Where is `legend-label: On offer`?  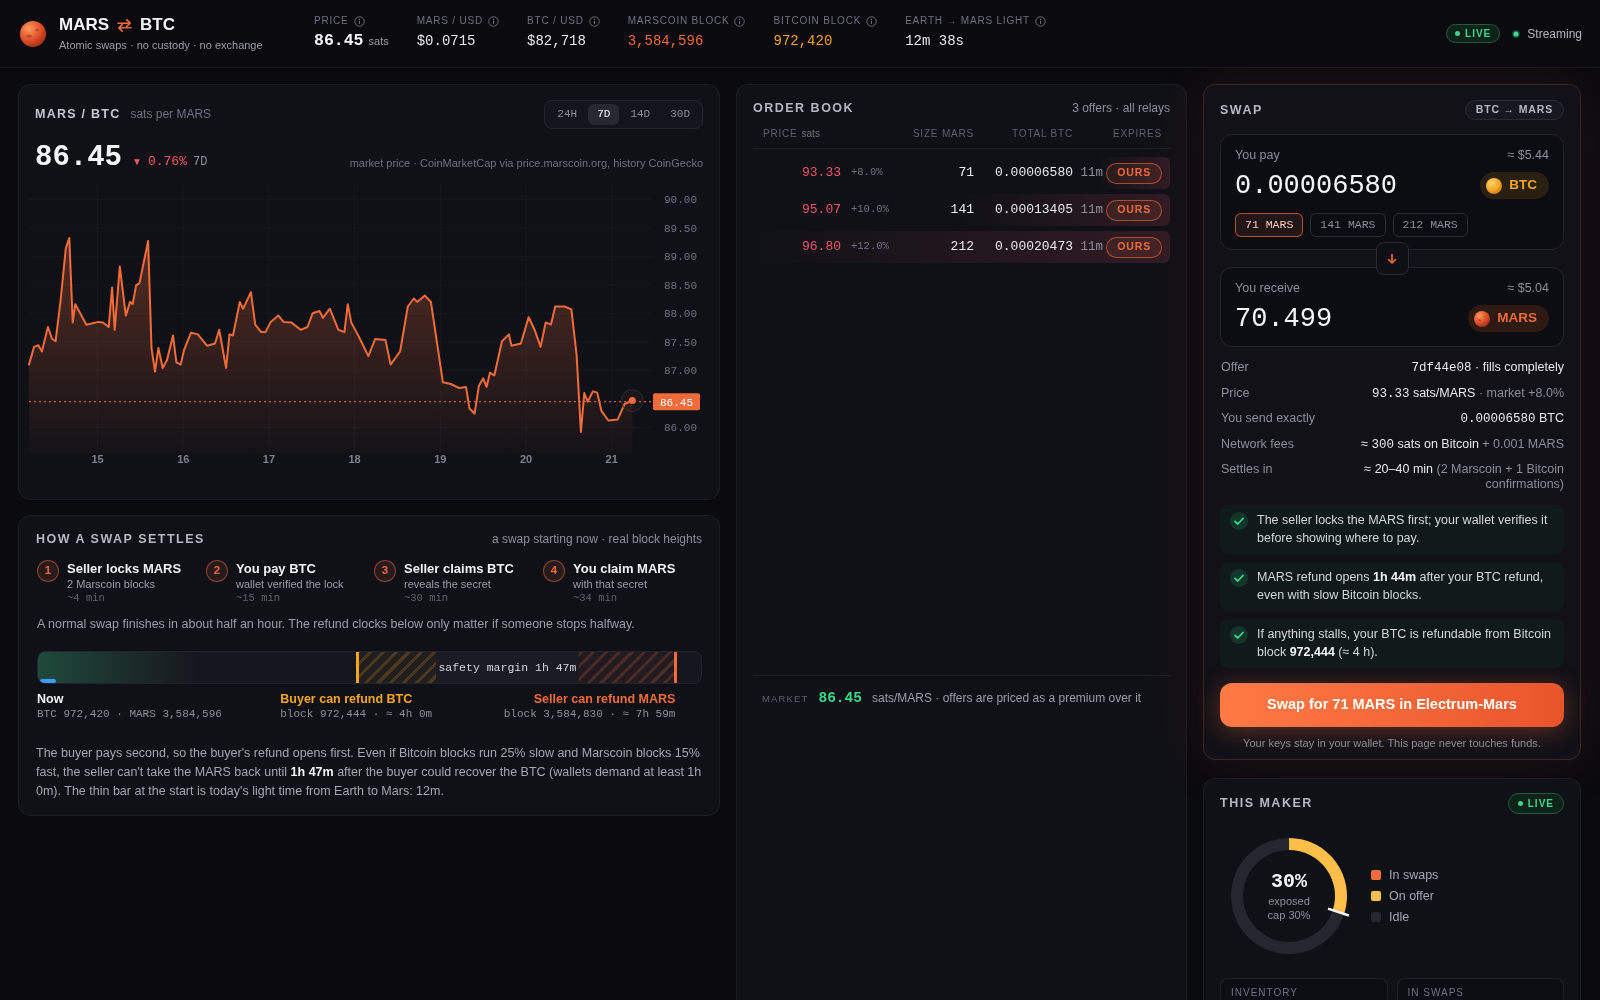 legend-label: On offer is located at coordinates (1411, 896).